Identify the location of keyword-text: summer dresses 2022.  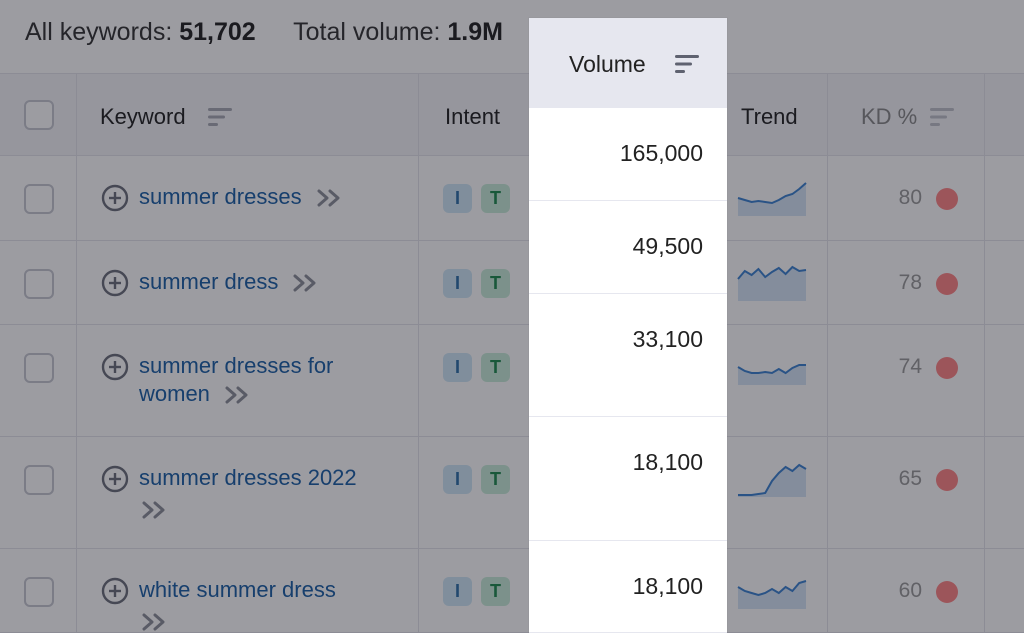
(248, 477).